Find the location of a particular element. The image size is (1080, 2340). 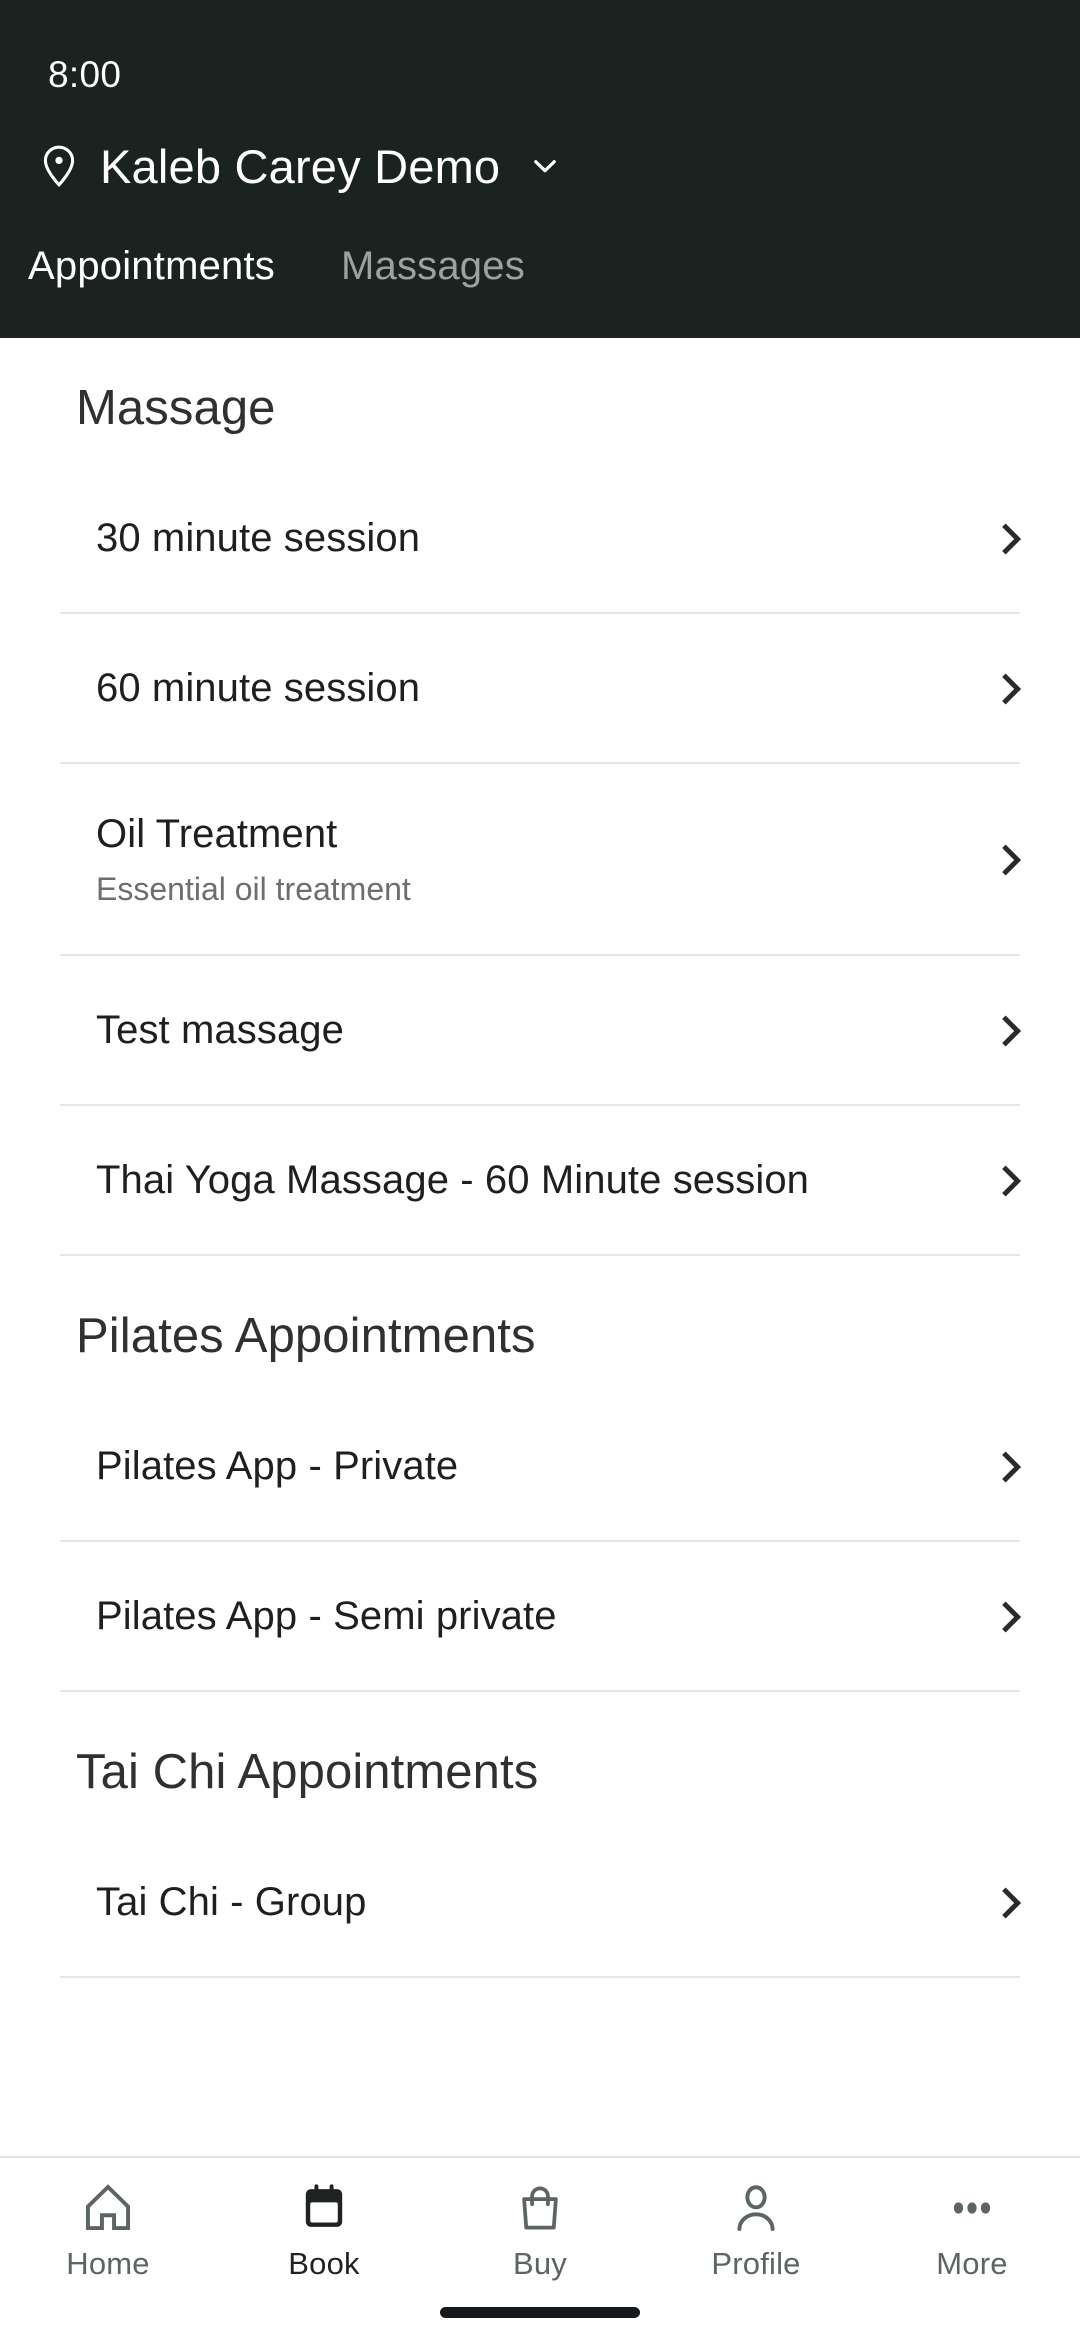

nav-item-label: Book is located at coordinates (324, 2263).